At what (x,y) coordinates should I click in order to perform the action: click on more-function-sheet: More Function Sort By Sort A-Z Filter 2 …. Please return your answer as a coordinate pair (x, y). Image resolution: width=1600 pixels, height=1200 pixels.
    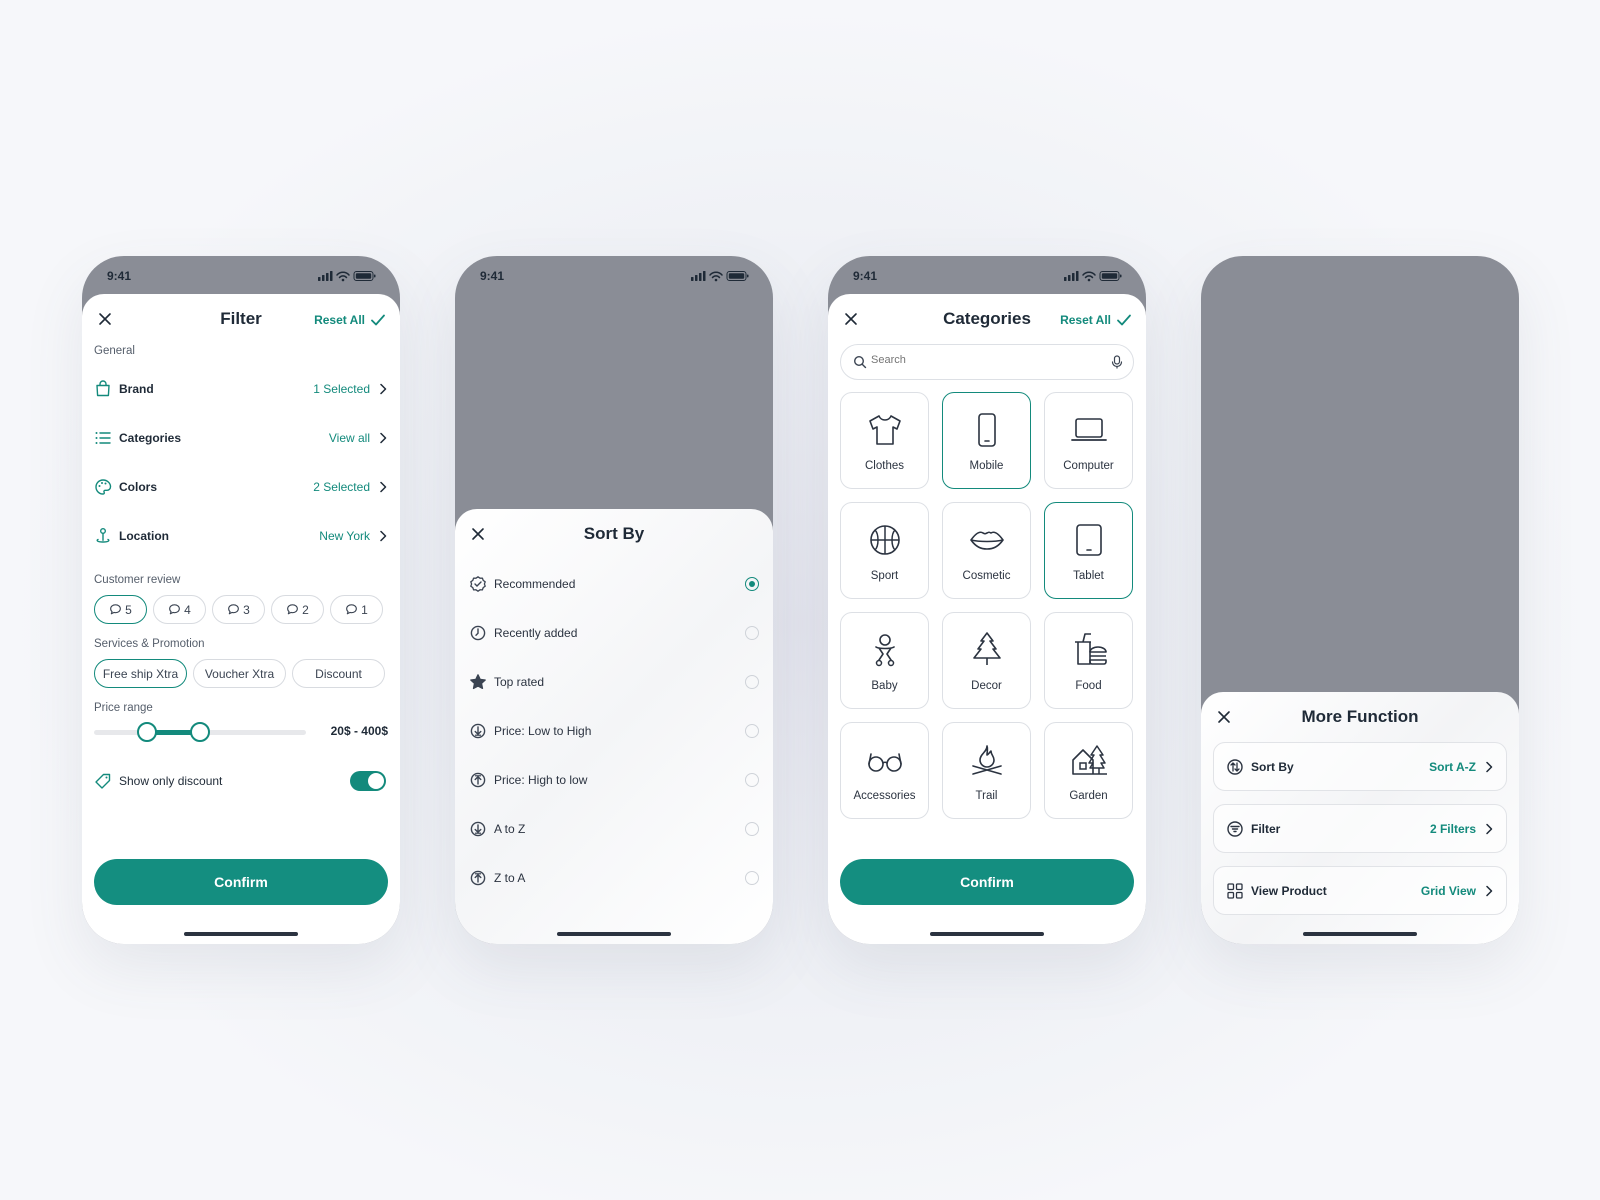
    Looking at the image, I should click on (1360, 818).